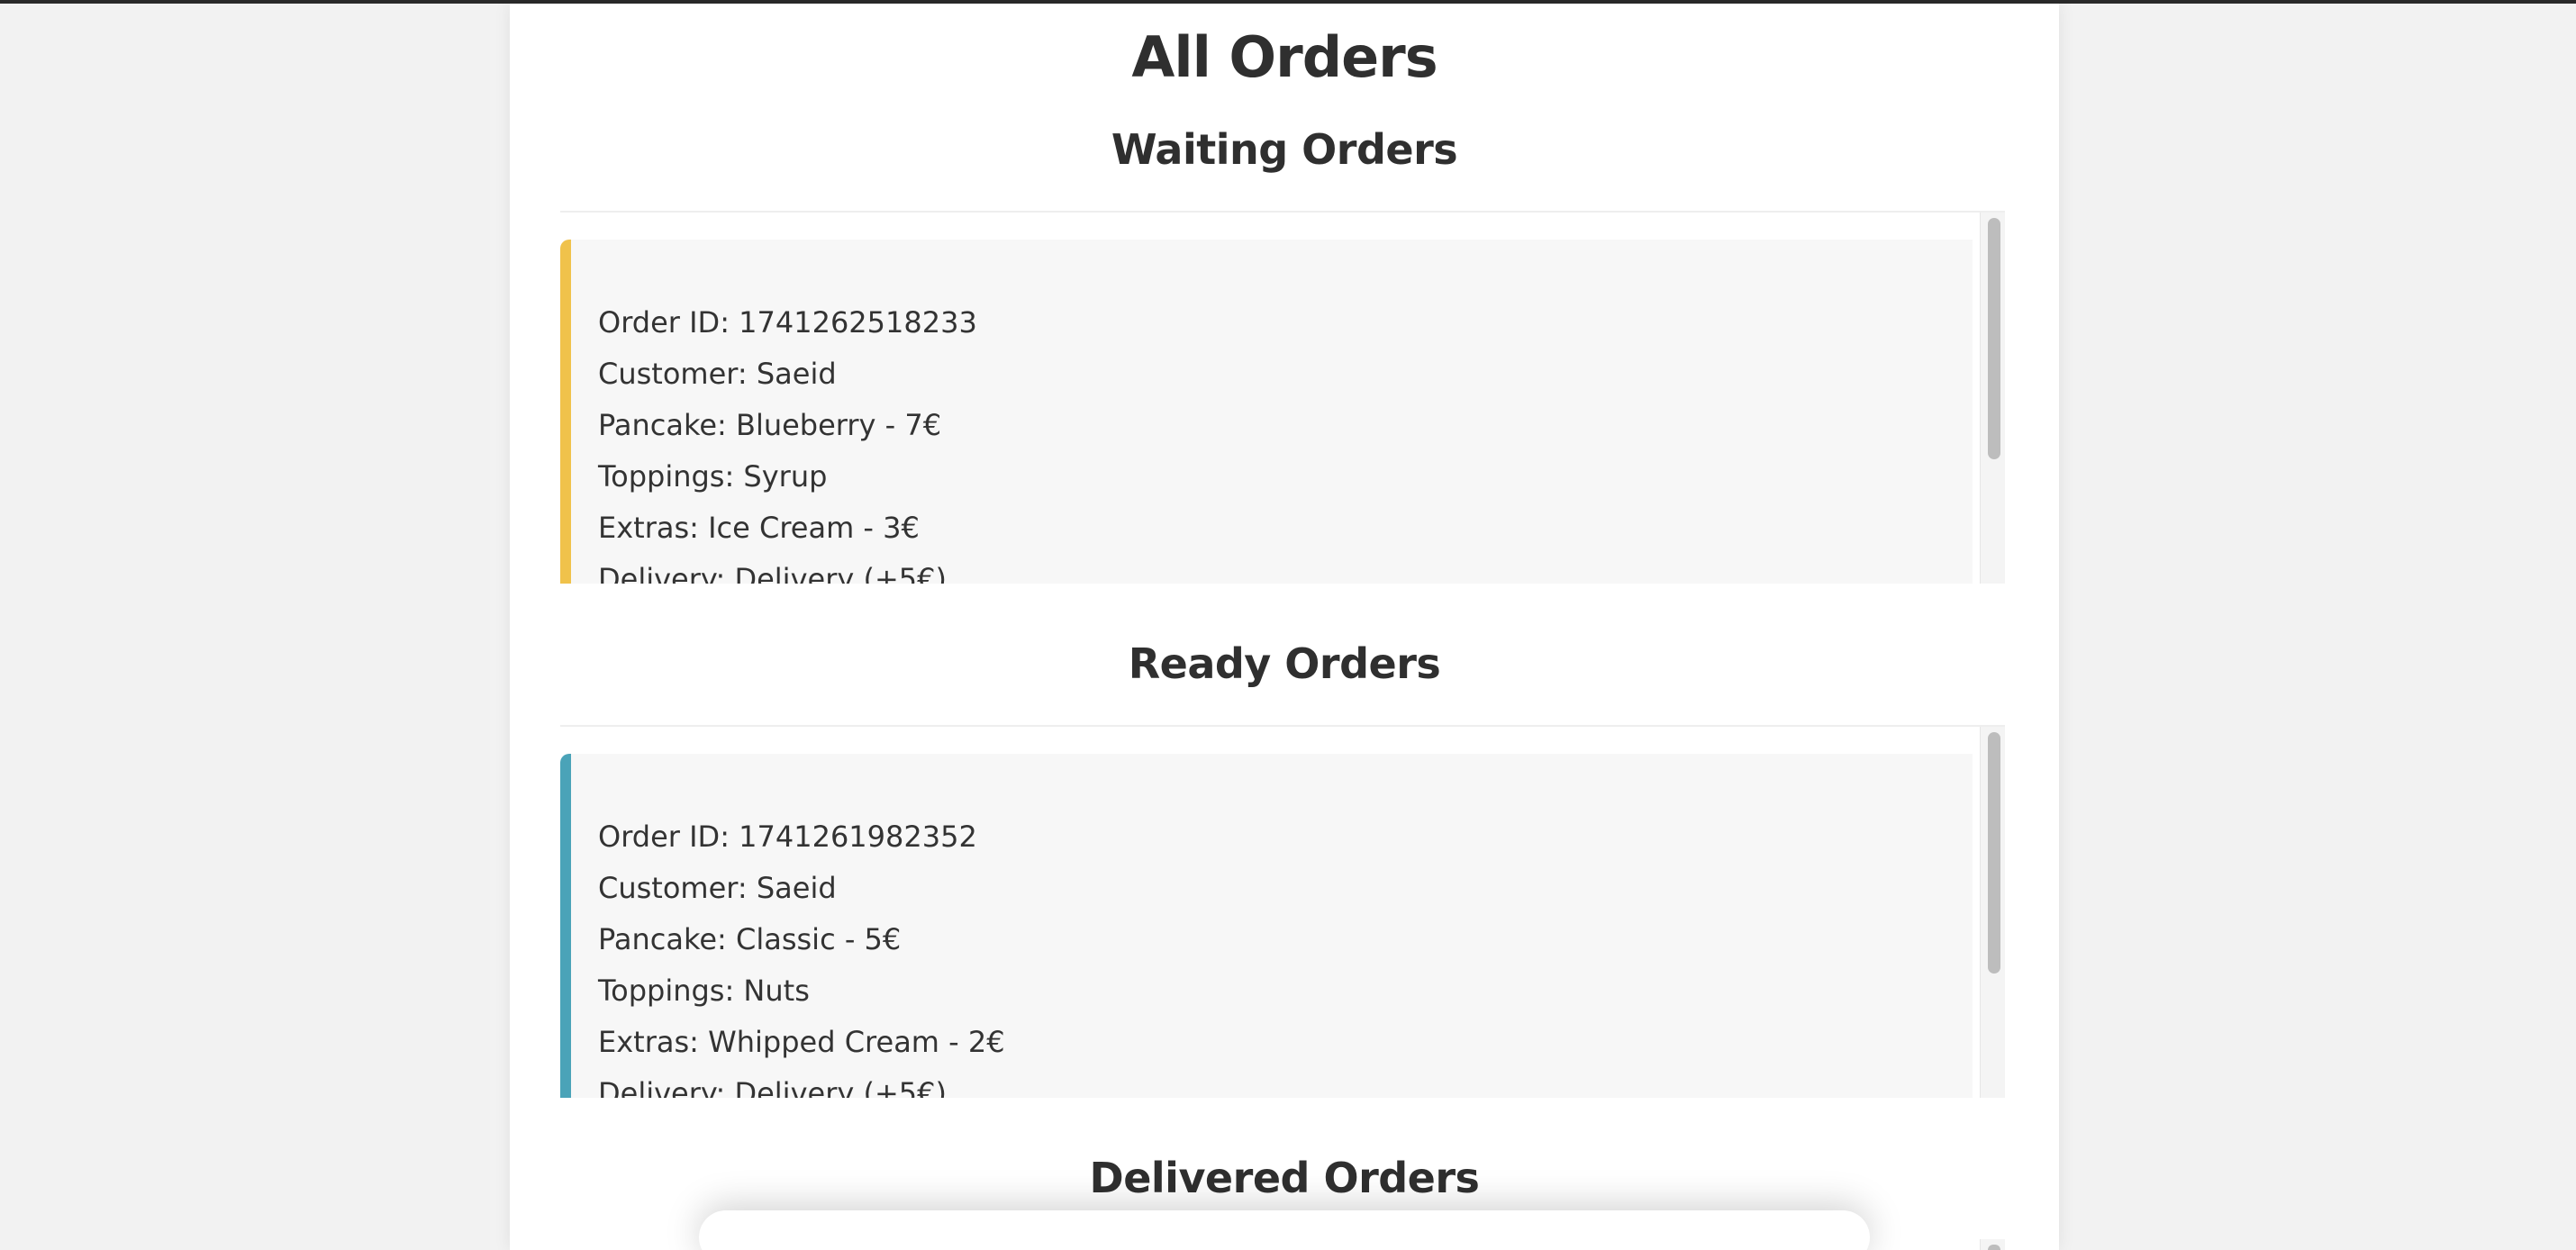 The image size is (2576, 1250). What do you see at coordinates (1994, 338) in the screenshot?
I see `waiting-orders-scrollbar-thumb` at bounding box center [1994, 338].